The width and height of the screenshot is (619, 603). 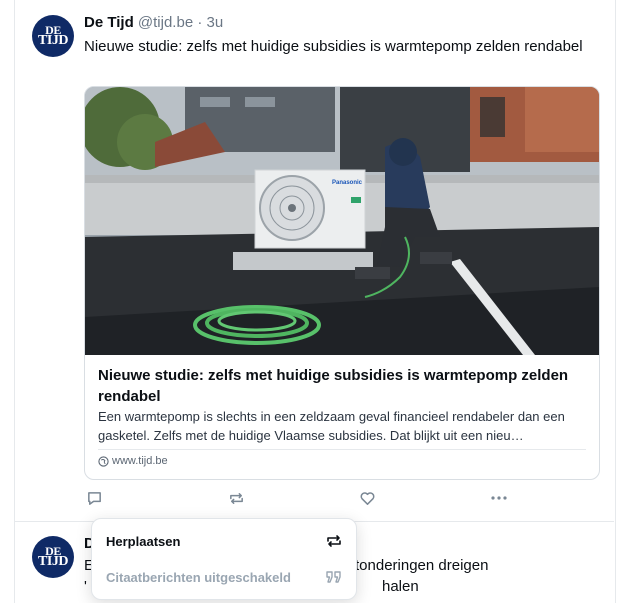 I want to click on ac-brand-text: Panasonic, so click(x=347, y=183).